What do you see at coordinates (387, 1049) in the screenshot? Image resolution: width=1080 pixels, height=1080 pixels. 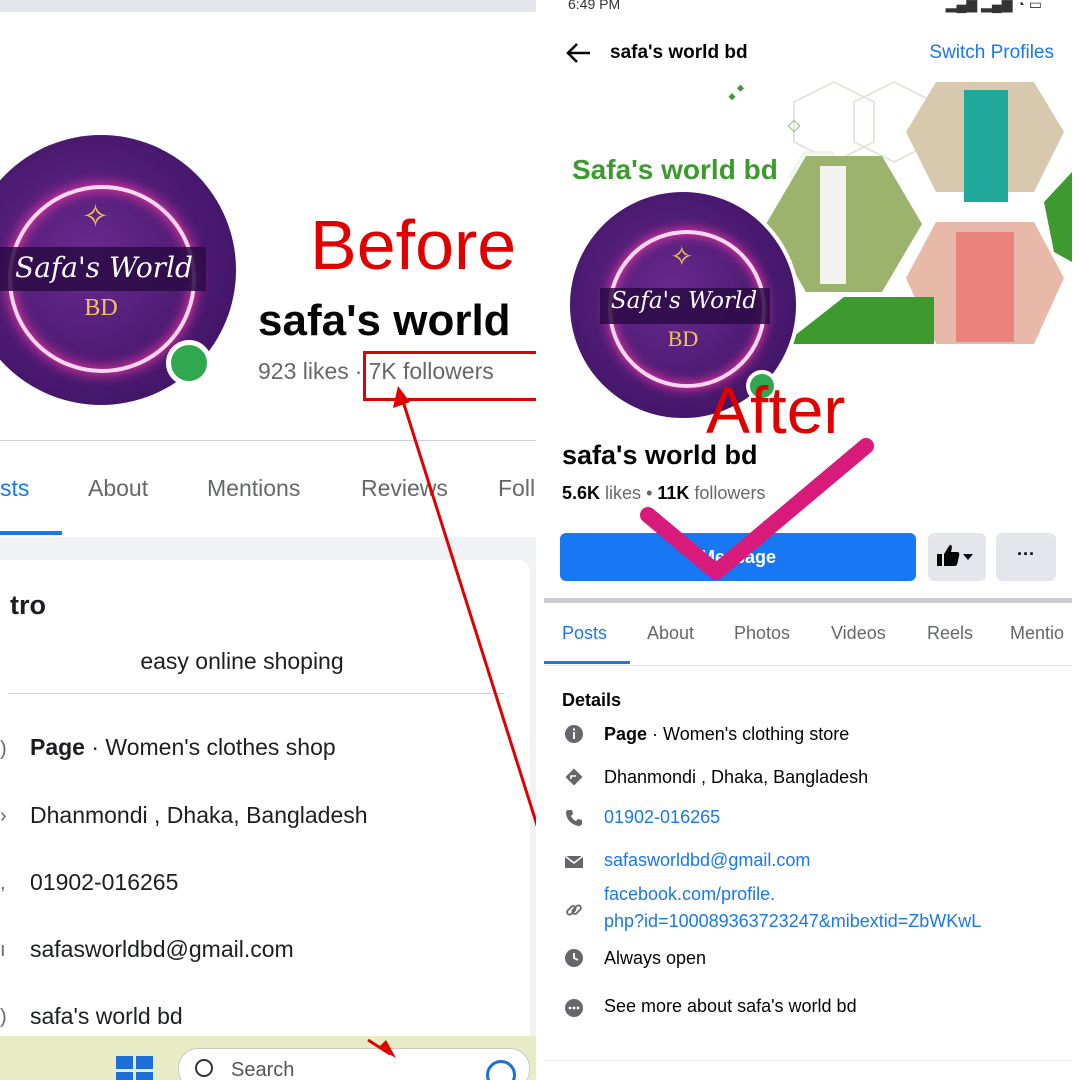 I see `arrowhead-bottom-icon` at bounding box center [387, 1049].